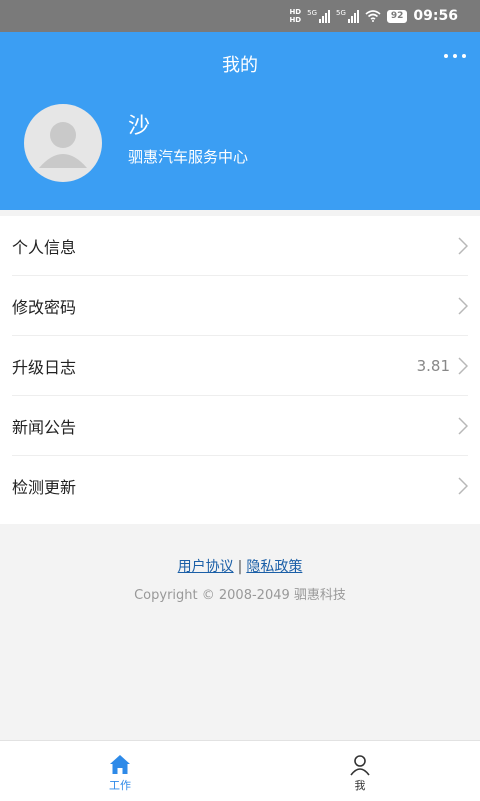 The image size is (480, 801). I want to click on home-icon, so click(120, 764).